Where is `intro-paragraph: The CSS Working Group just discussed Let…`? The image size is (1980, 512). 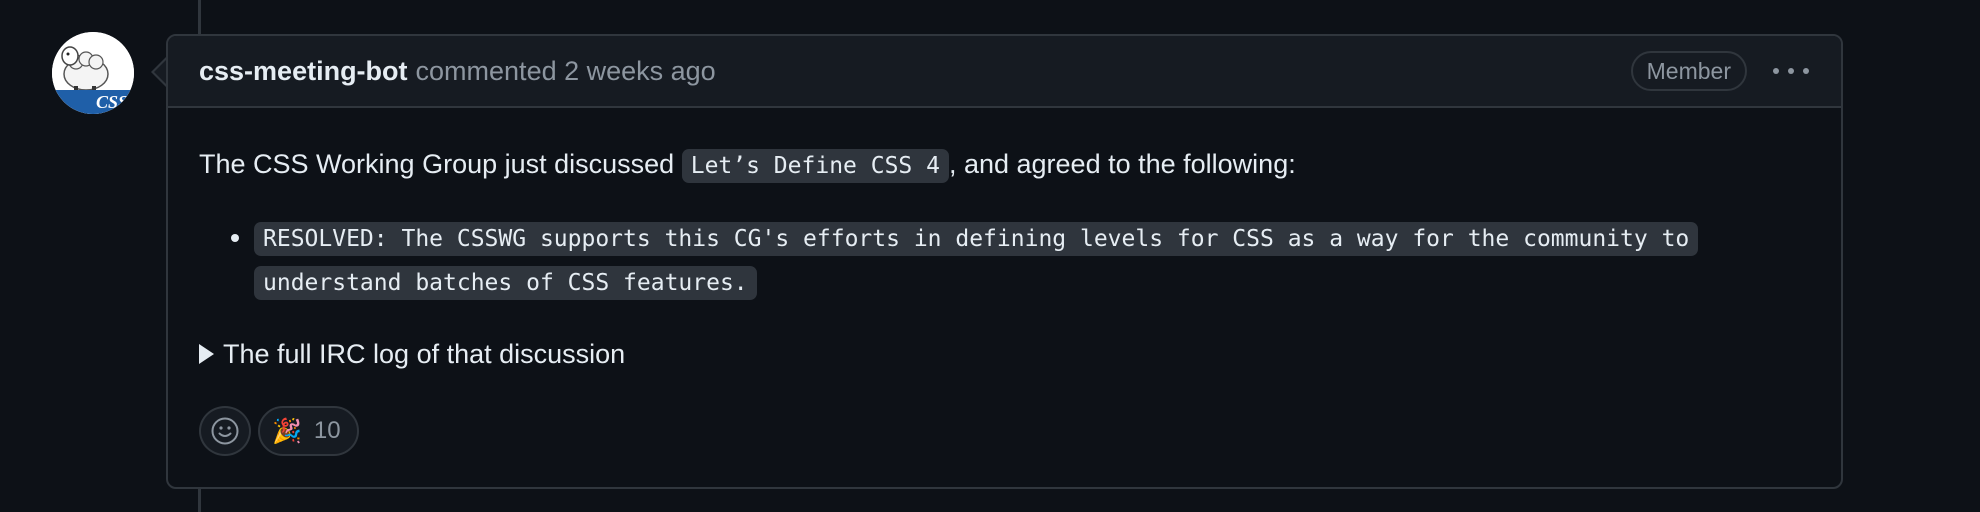
intro-paragraph: The CSS Working Group just discussed Let… is located at coordinates (1004, 165).